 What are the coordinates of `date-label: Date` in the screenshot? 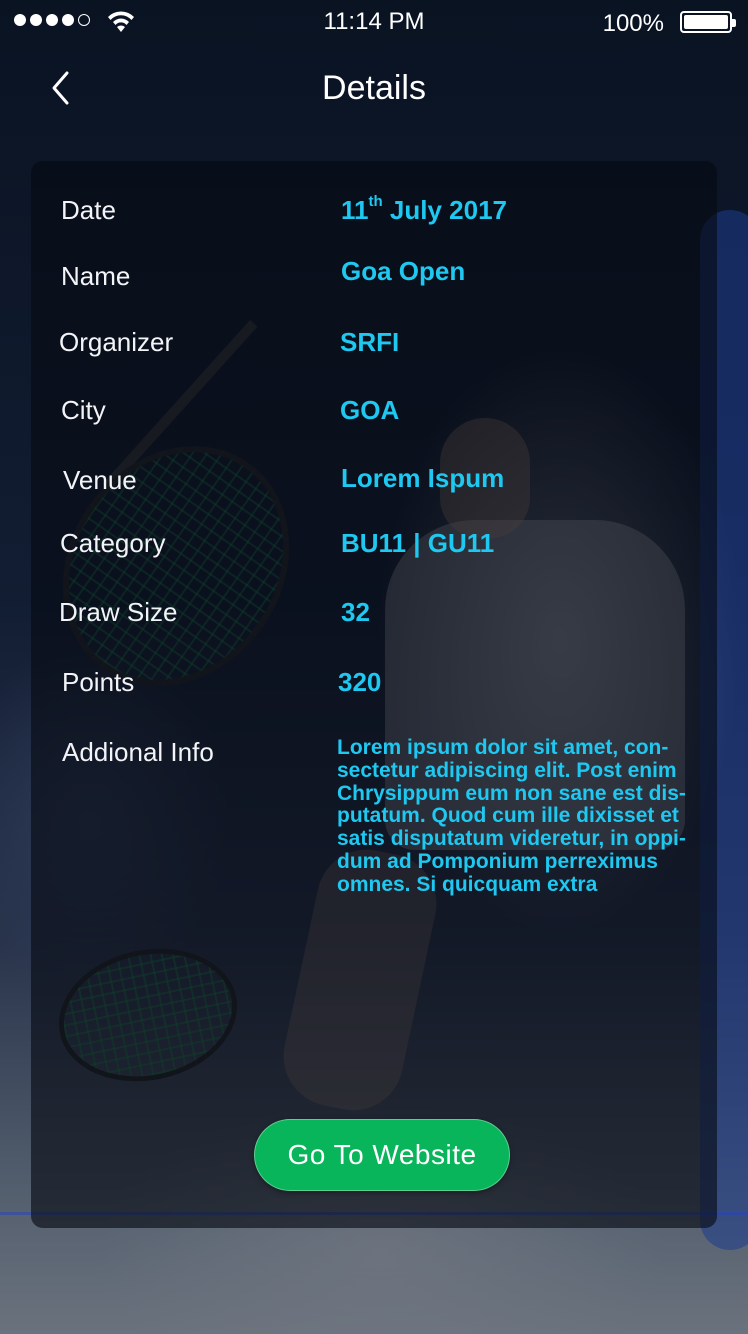 It's located at (88, 210).